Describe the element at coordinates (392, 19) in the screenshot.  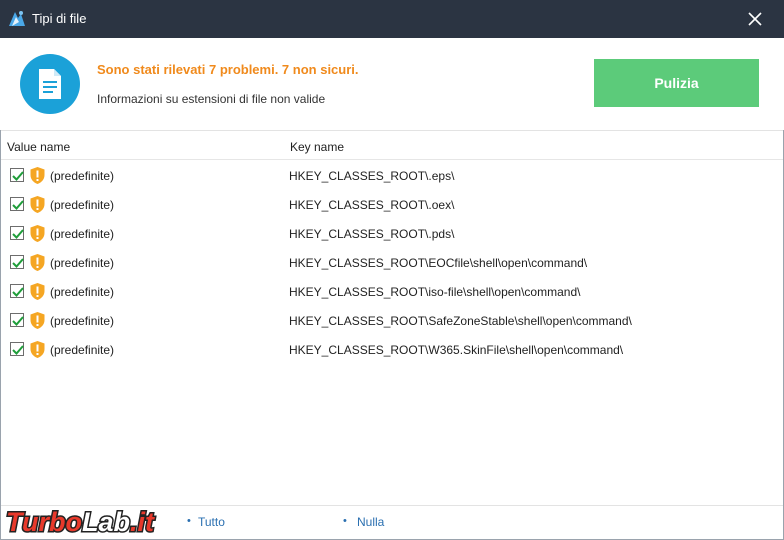
I see `title-bar: Tipi di file` at that location.